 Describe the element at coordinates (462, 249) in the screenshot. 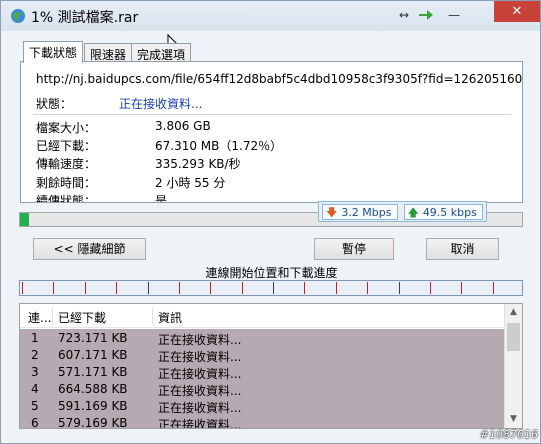

I see `cancel-button: 取消` at that location.